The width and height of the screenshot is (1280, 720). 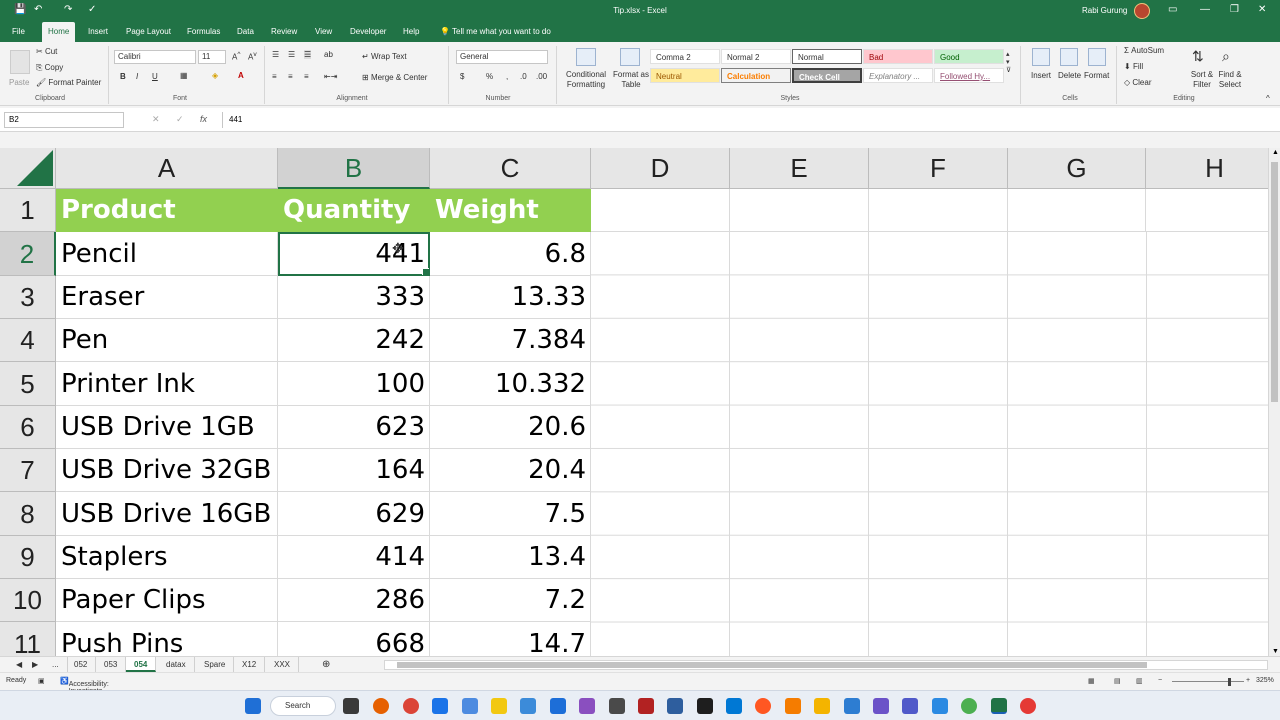 I want to click on format-as-table-button: Format as Table, so click(x=631, y=80).